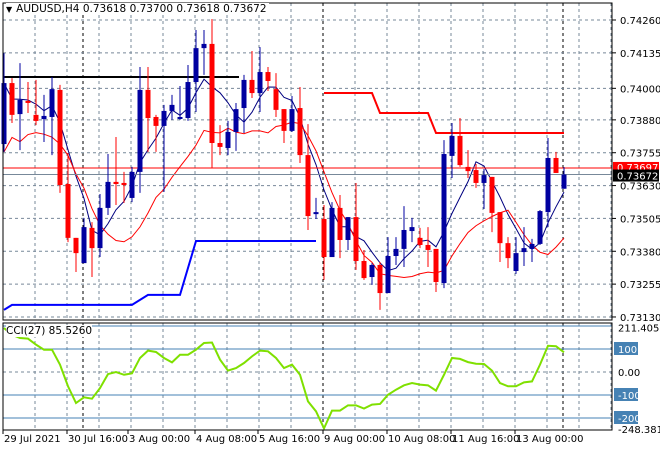 Image resolution: width=660 pixels, height=450 pixels. What do you see at coordinates (198, 9) in the screenshot?
I see `low-value: 0.73618` at bounding box center [198, 9].